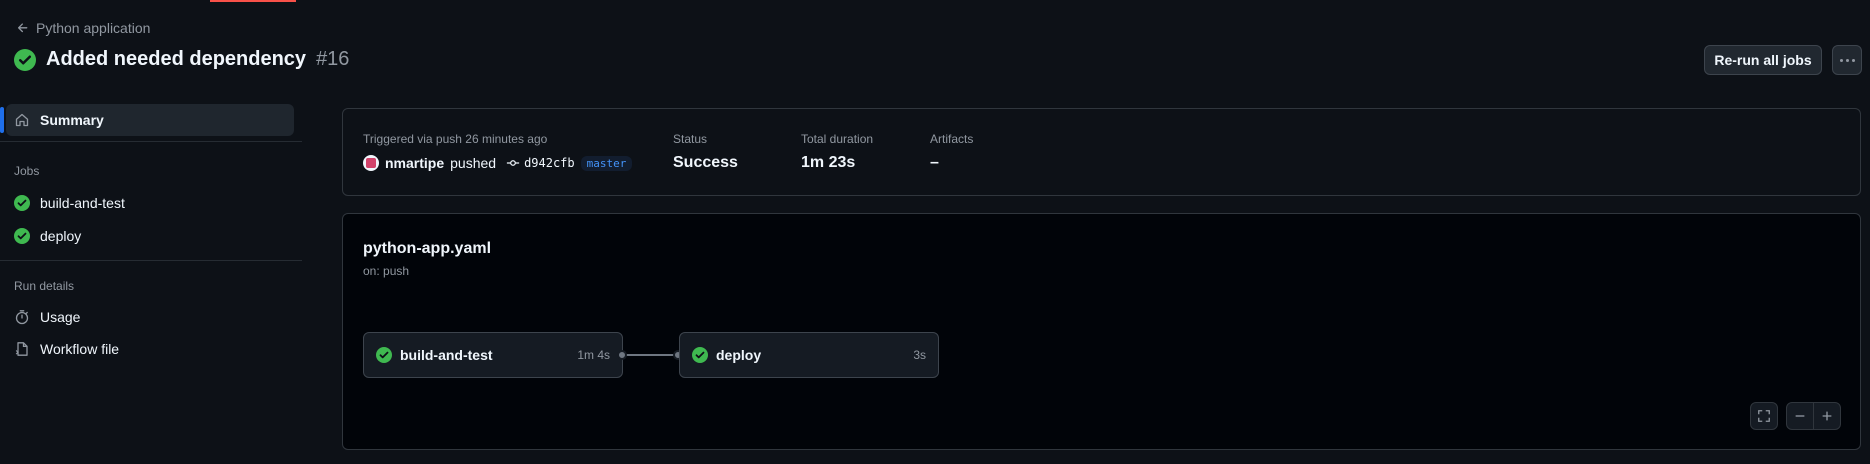 This screenshot has width=1870, height=464. What do you see at coordinates (651, 355) in the screenshot?
I see `job-connector` at bounding box center [651, 355].